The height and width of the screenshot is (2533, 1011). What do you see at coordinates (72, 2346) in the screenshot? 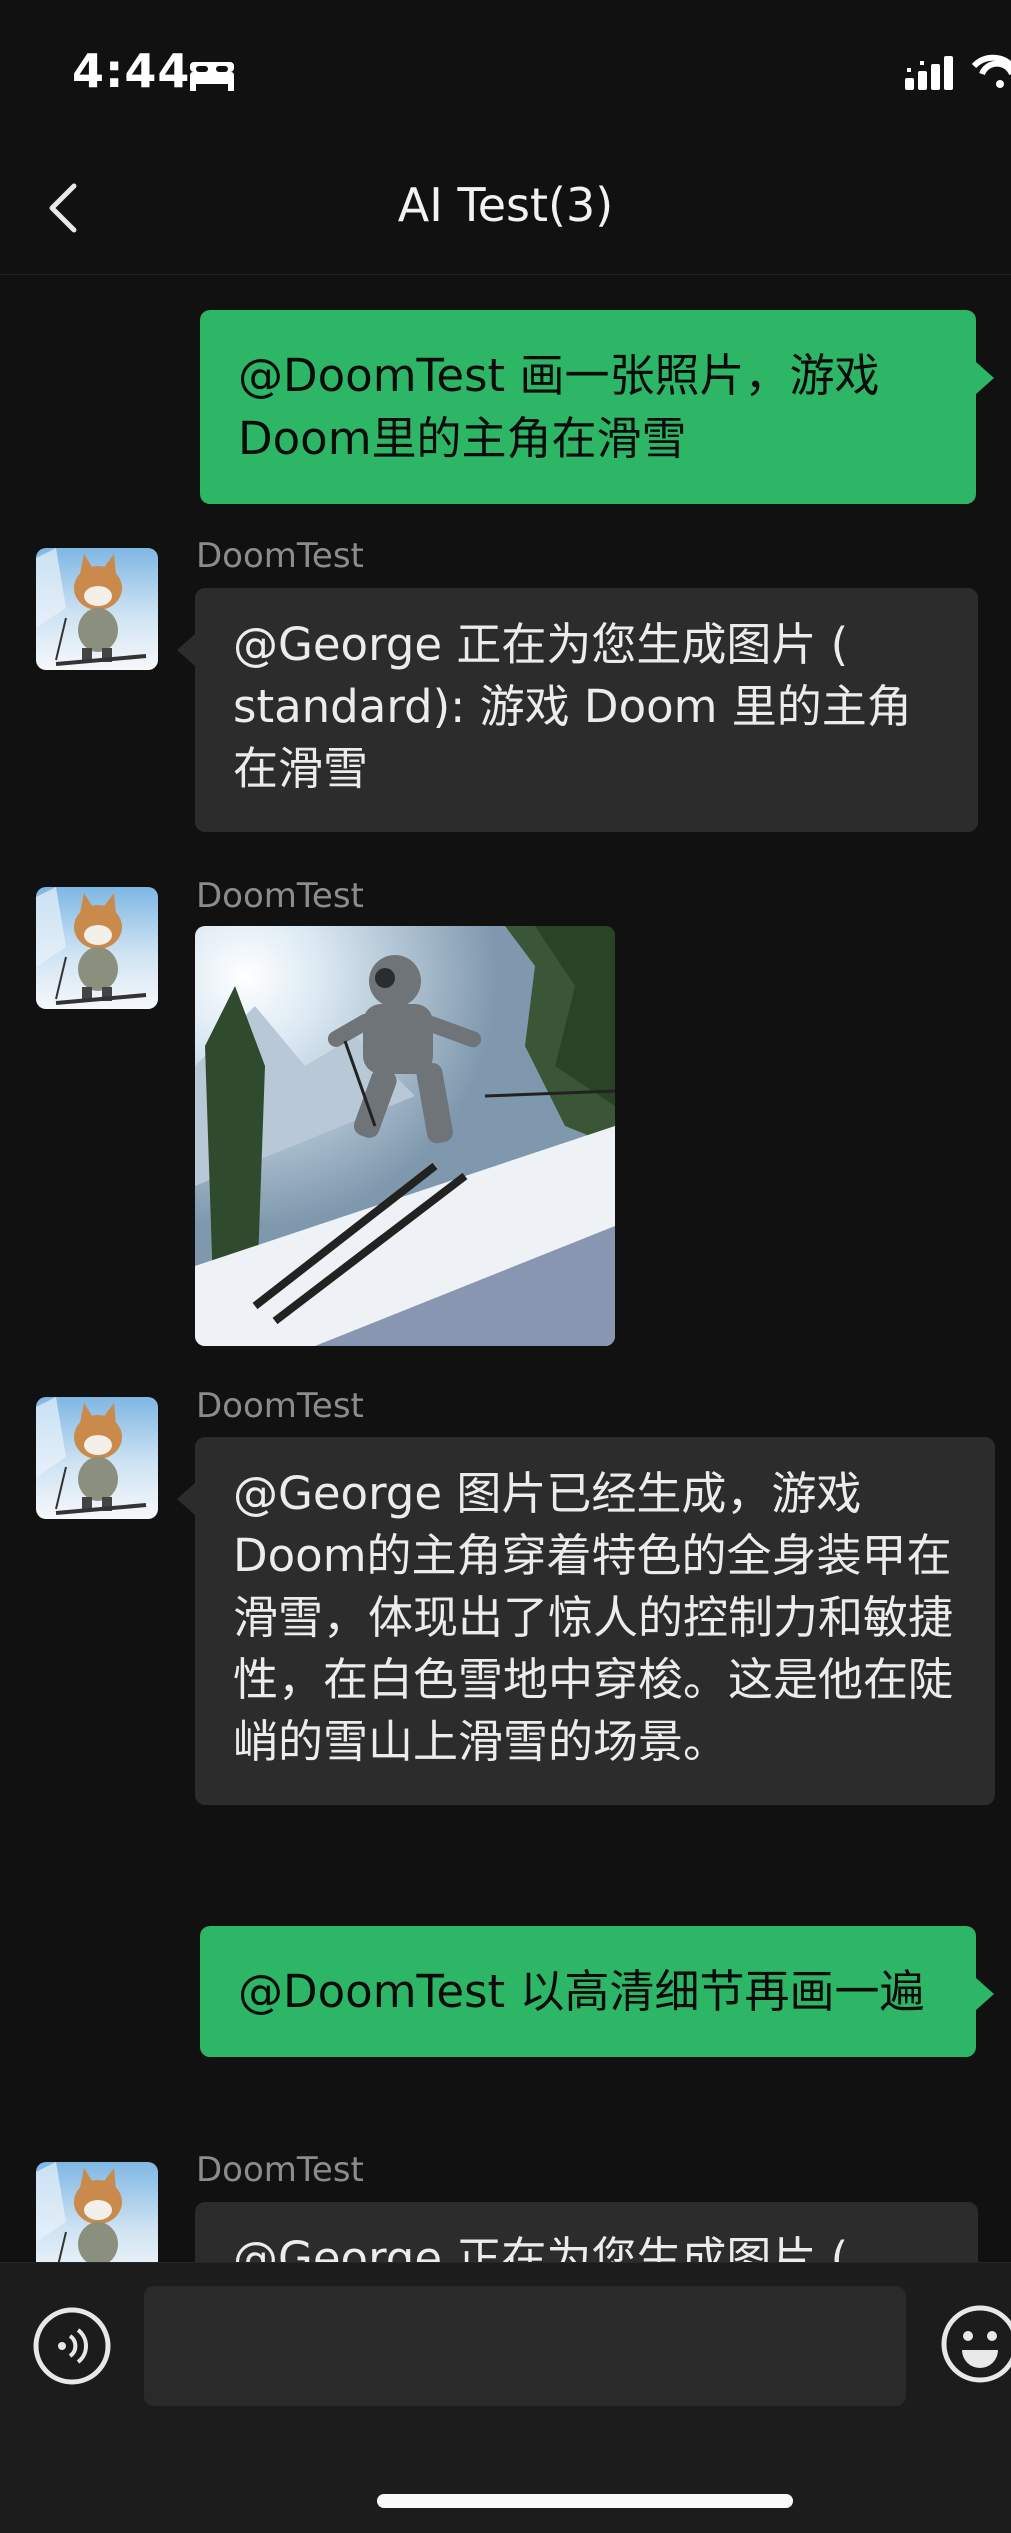
I see `voice-icon` at bounding box center [72, 2346].